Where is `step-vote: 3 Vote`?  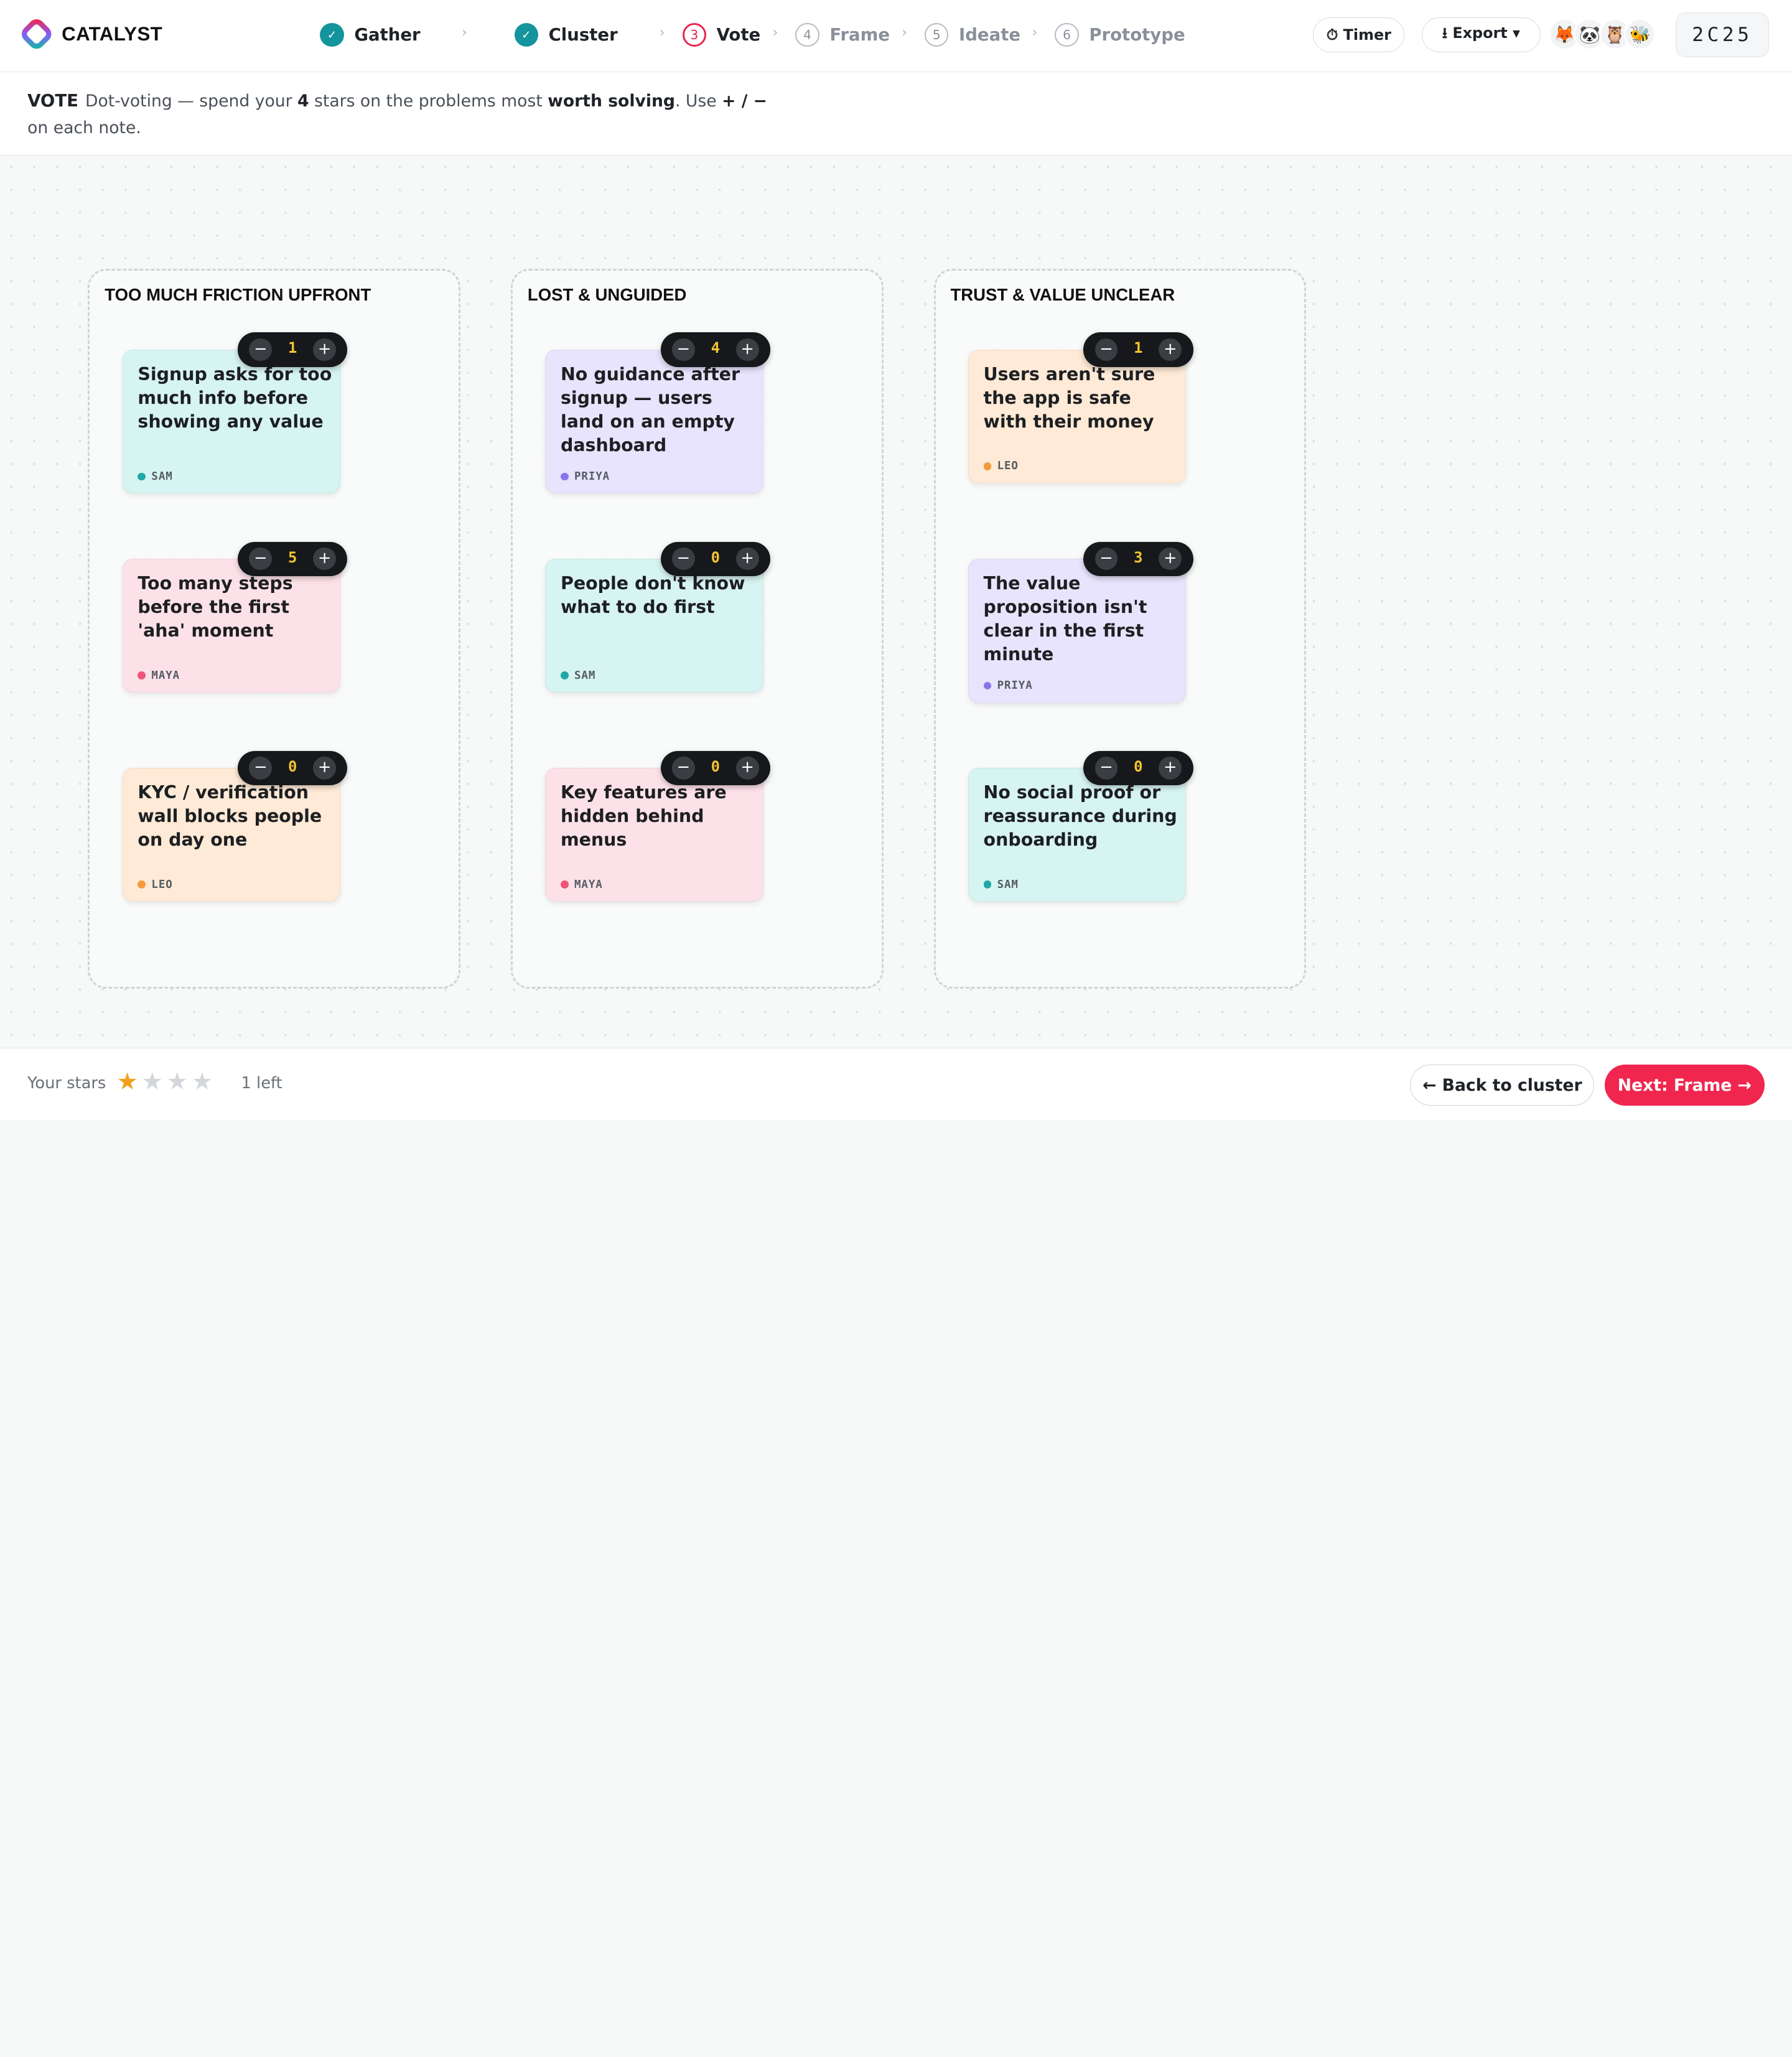 step-vote: 3 Vote is located at coordinates (722, 34).